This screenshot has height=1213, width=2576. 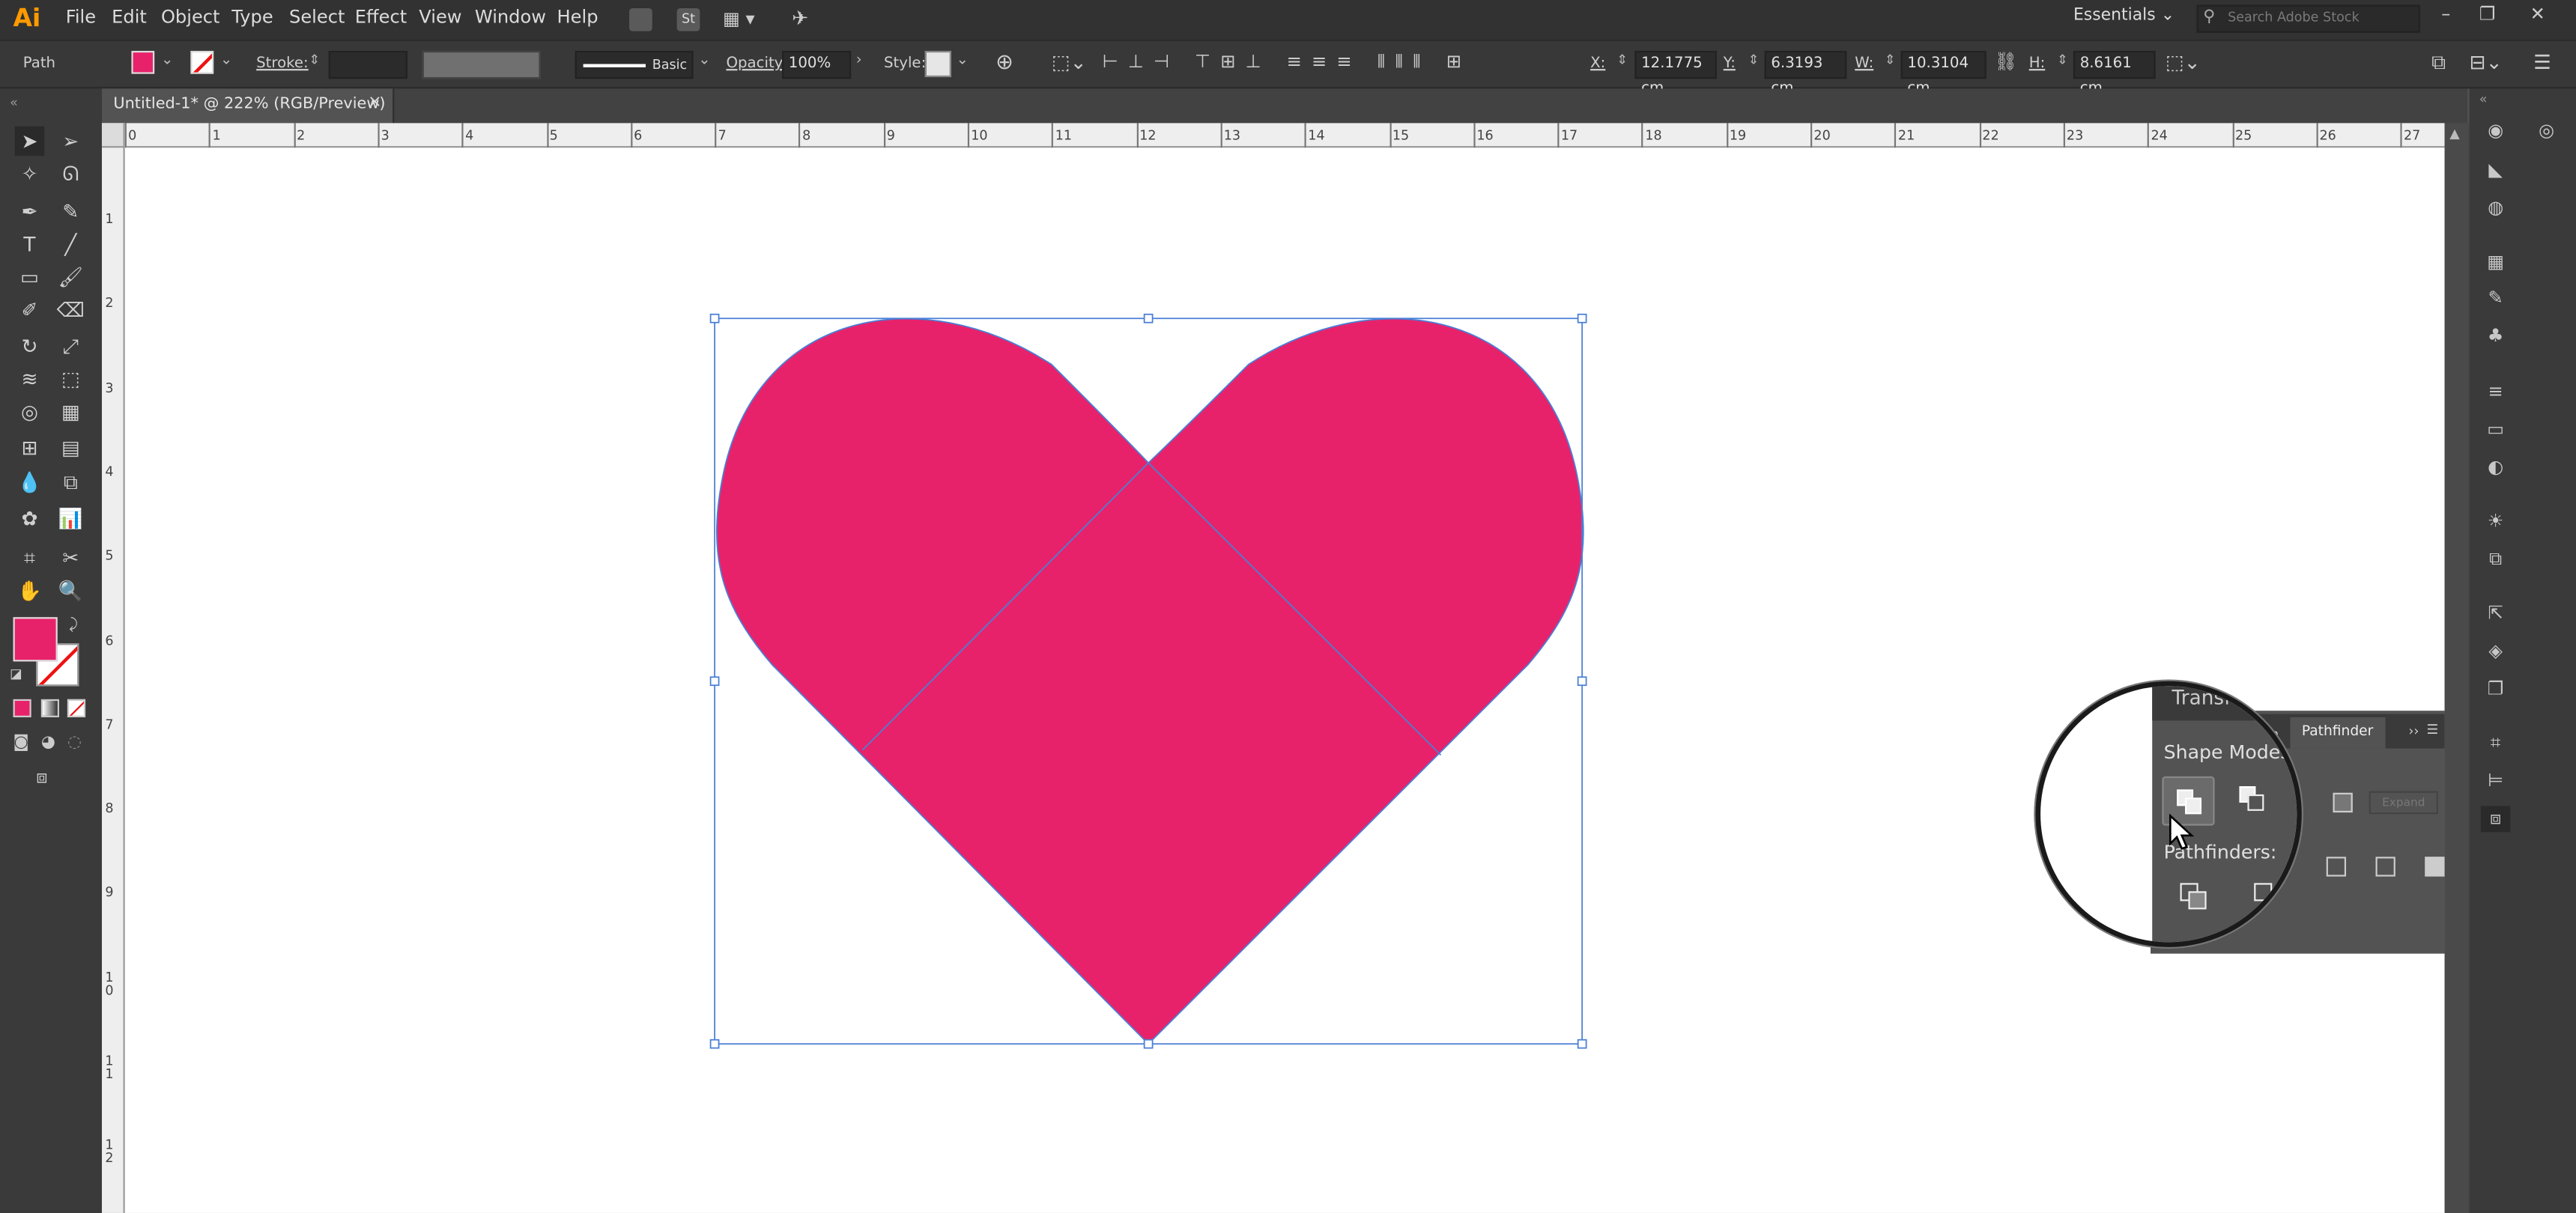 What do you see at coordinates (190, 18) in the screenshot?
I see `menu-object: Object` at bounding box center [190, 18].